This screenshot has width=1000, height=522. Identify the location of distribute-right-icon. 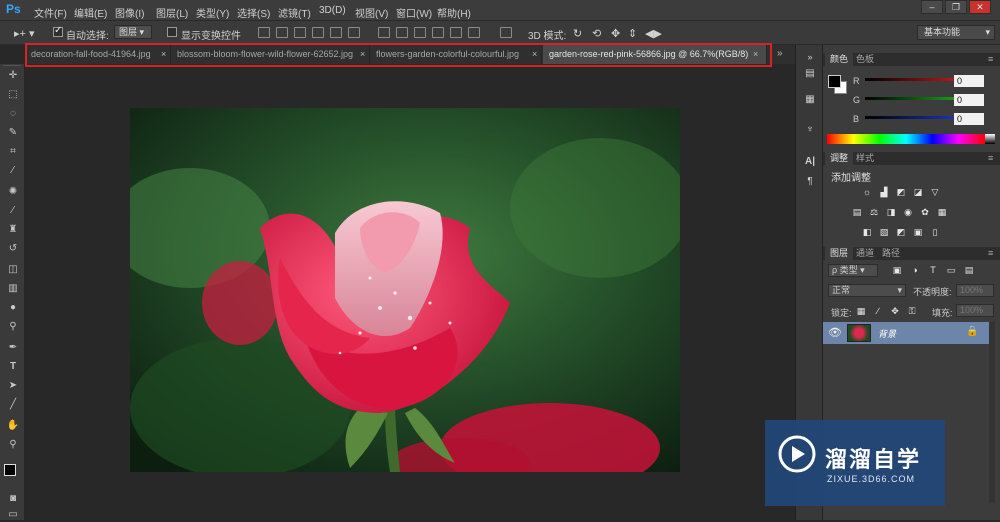
(474, 32).